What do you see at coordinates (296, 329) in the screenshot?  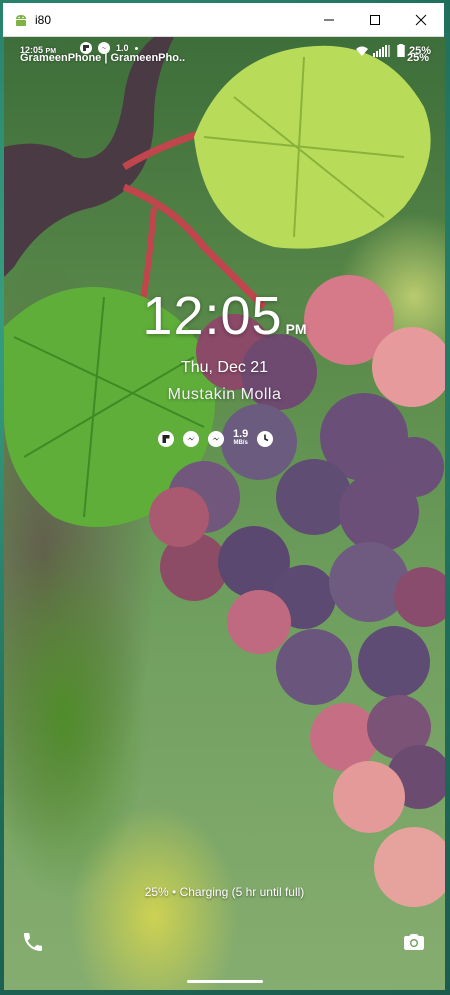 I see `clock-ampm: PM` at bounding box center [296, 329].